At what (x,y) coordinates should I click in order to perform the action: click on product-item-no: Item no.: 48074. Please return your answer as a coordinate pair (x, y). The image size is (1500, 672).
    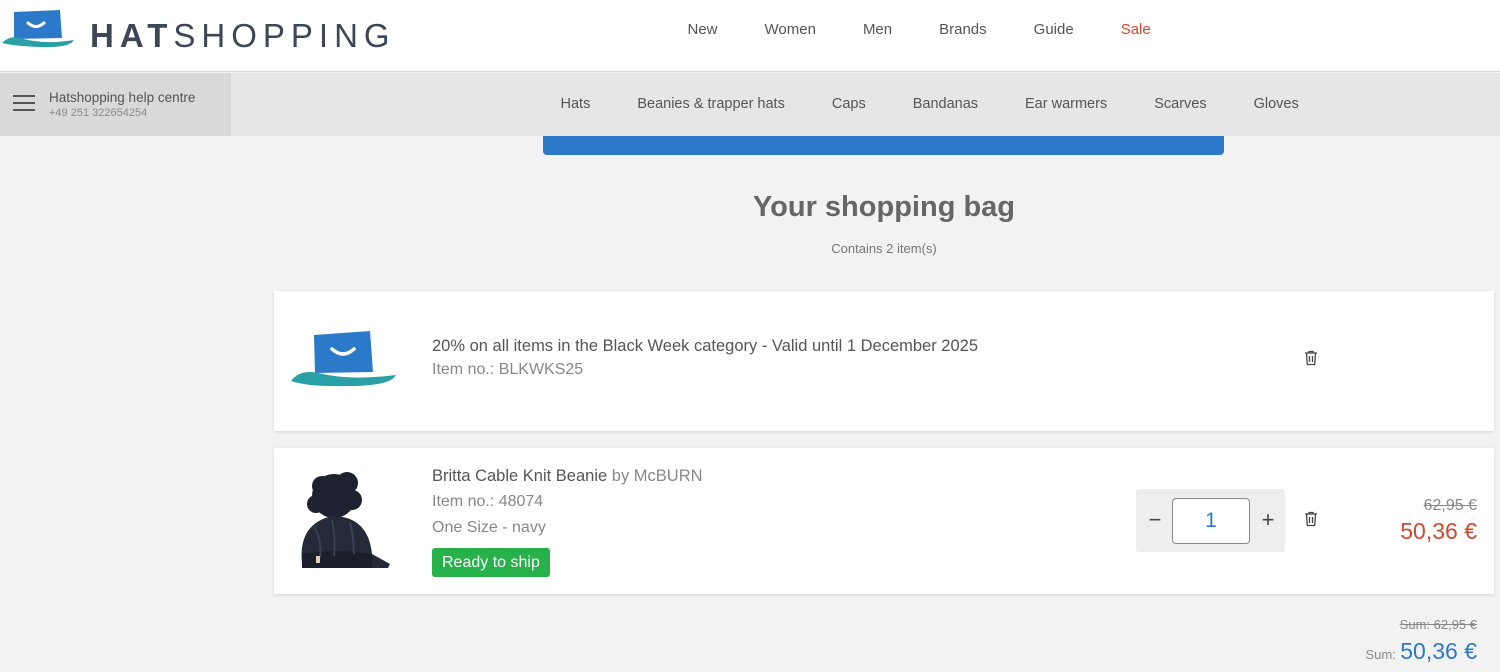
    Looking at the image, I should click on (488, 501).